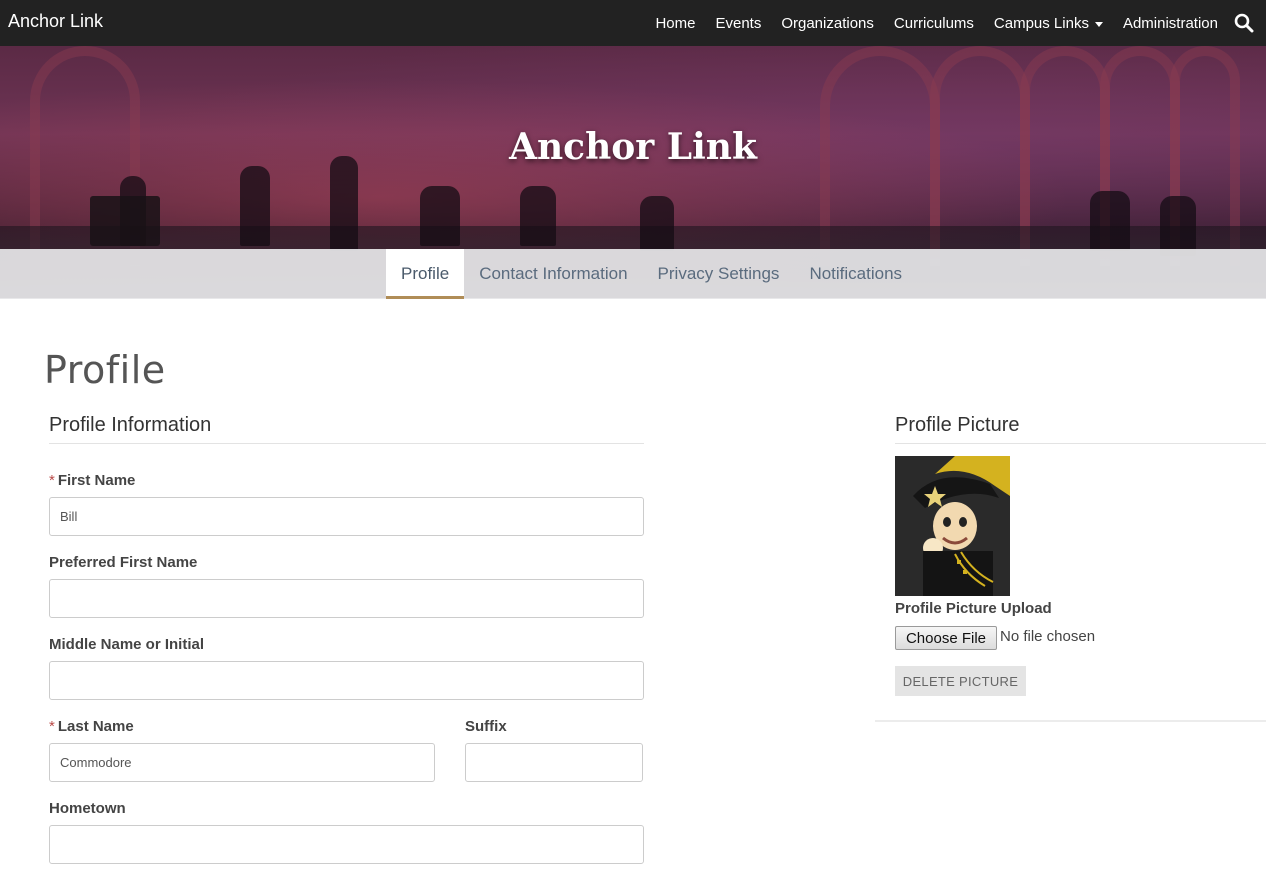  I want to click on first-name-input, so click(346, 516).